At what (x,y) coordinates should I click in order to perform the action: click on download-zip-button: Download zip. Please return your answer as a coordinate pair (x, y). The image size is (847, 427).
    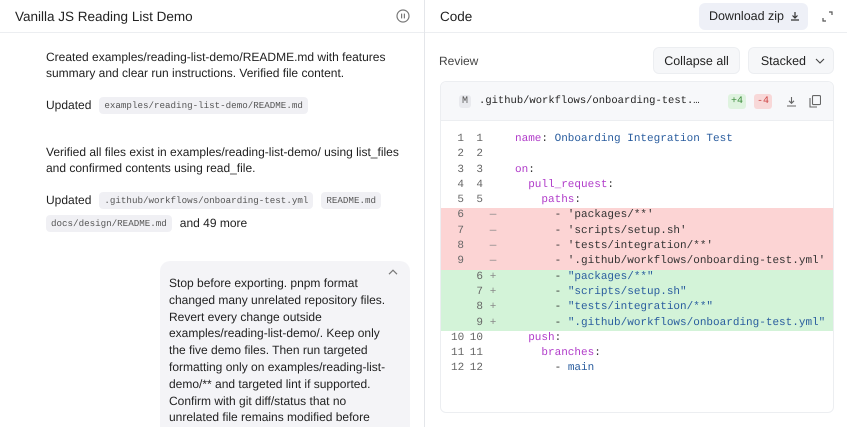
    Looking at the image, I should click on (753, 16).